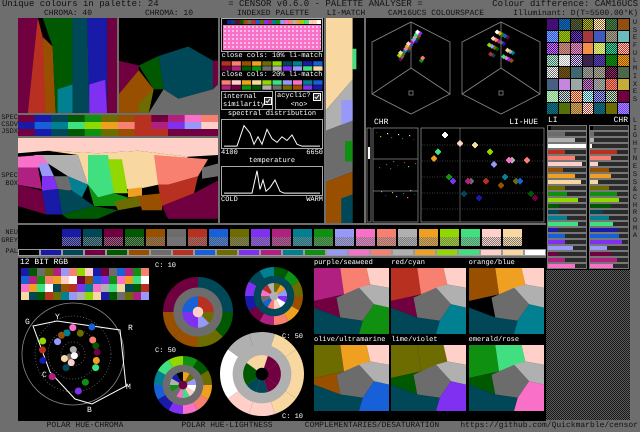 Image resolution: width=640 pixels, height=432 pixels. Describe the element at coordinates (68, 14) in the screenshot. I see `panel-title: CHROMA: 40` at that location.